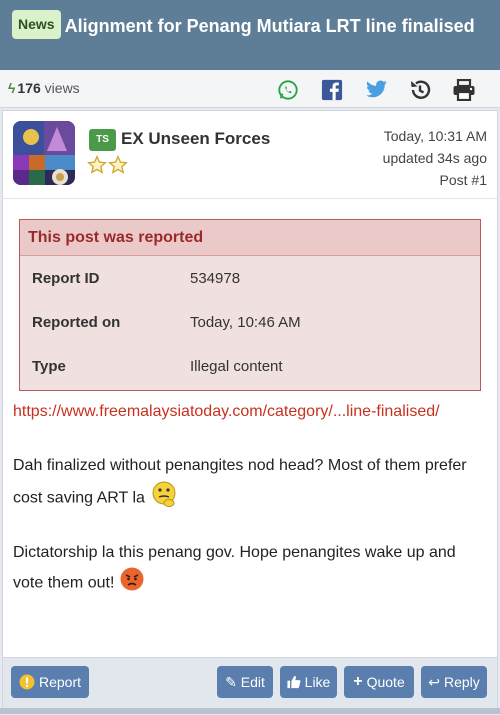 The height and width of the screenshot is (715, 500). Describe the element at coordinates (44, 88) in the screenshot. I see `view-count: ϟ 176 views` at that location.